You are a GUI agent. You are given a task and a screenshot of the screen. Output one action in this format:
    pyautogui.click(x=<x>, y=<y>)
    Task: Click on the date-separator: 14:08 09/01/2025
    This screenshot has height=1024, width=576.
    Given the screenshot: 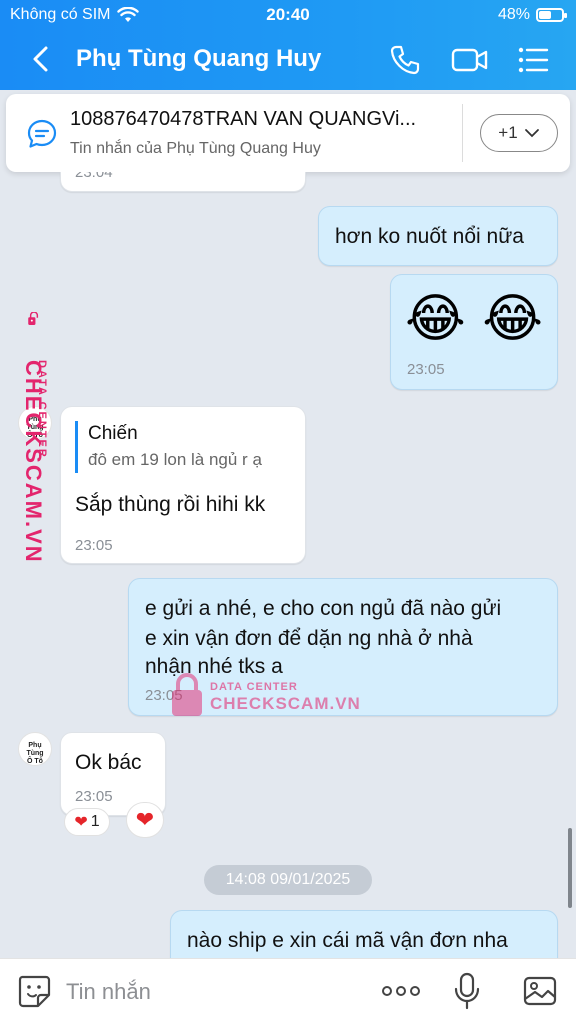 What is the action you would take?
    pyautogui.click(x=288, y=880)
    